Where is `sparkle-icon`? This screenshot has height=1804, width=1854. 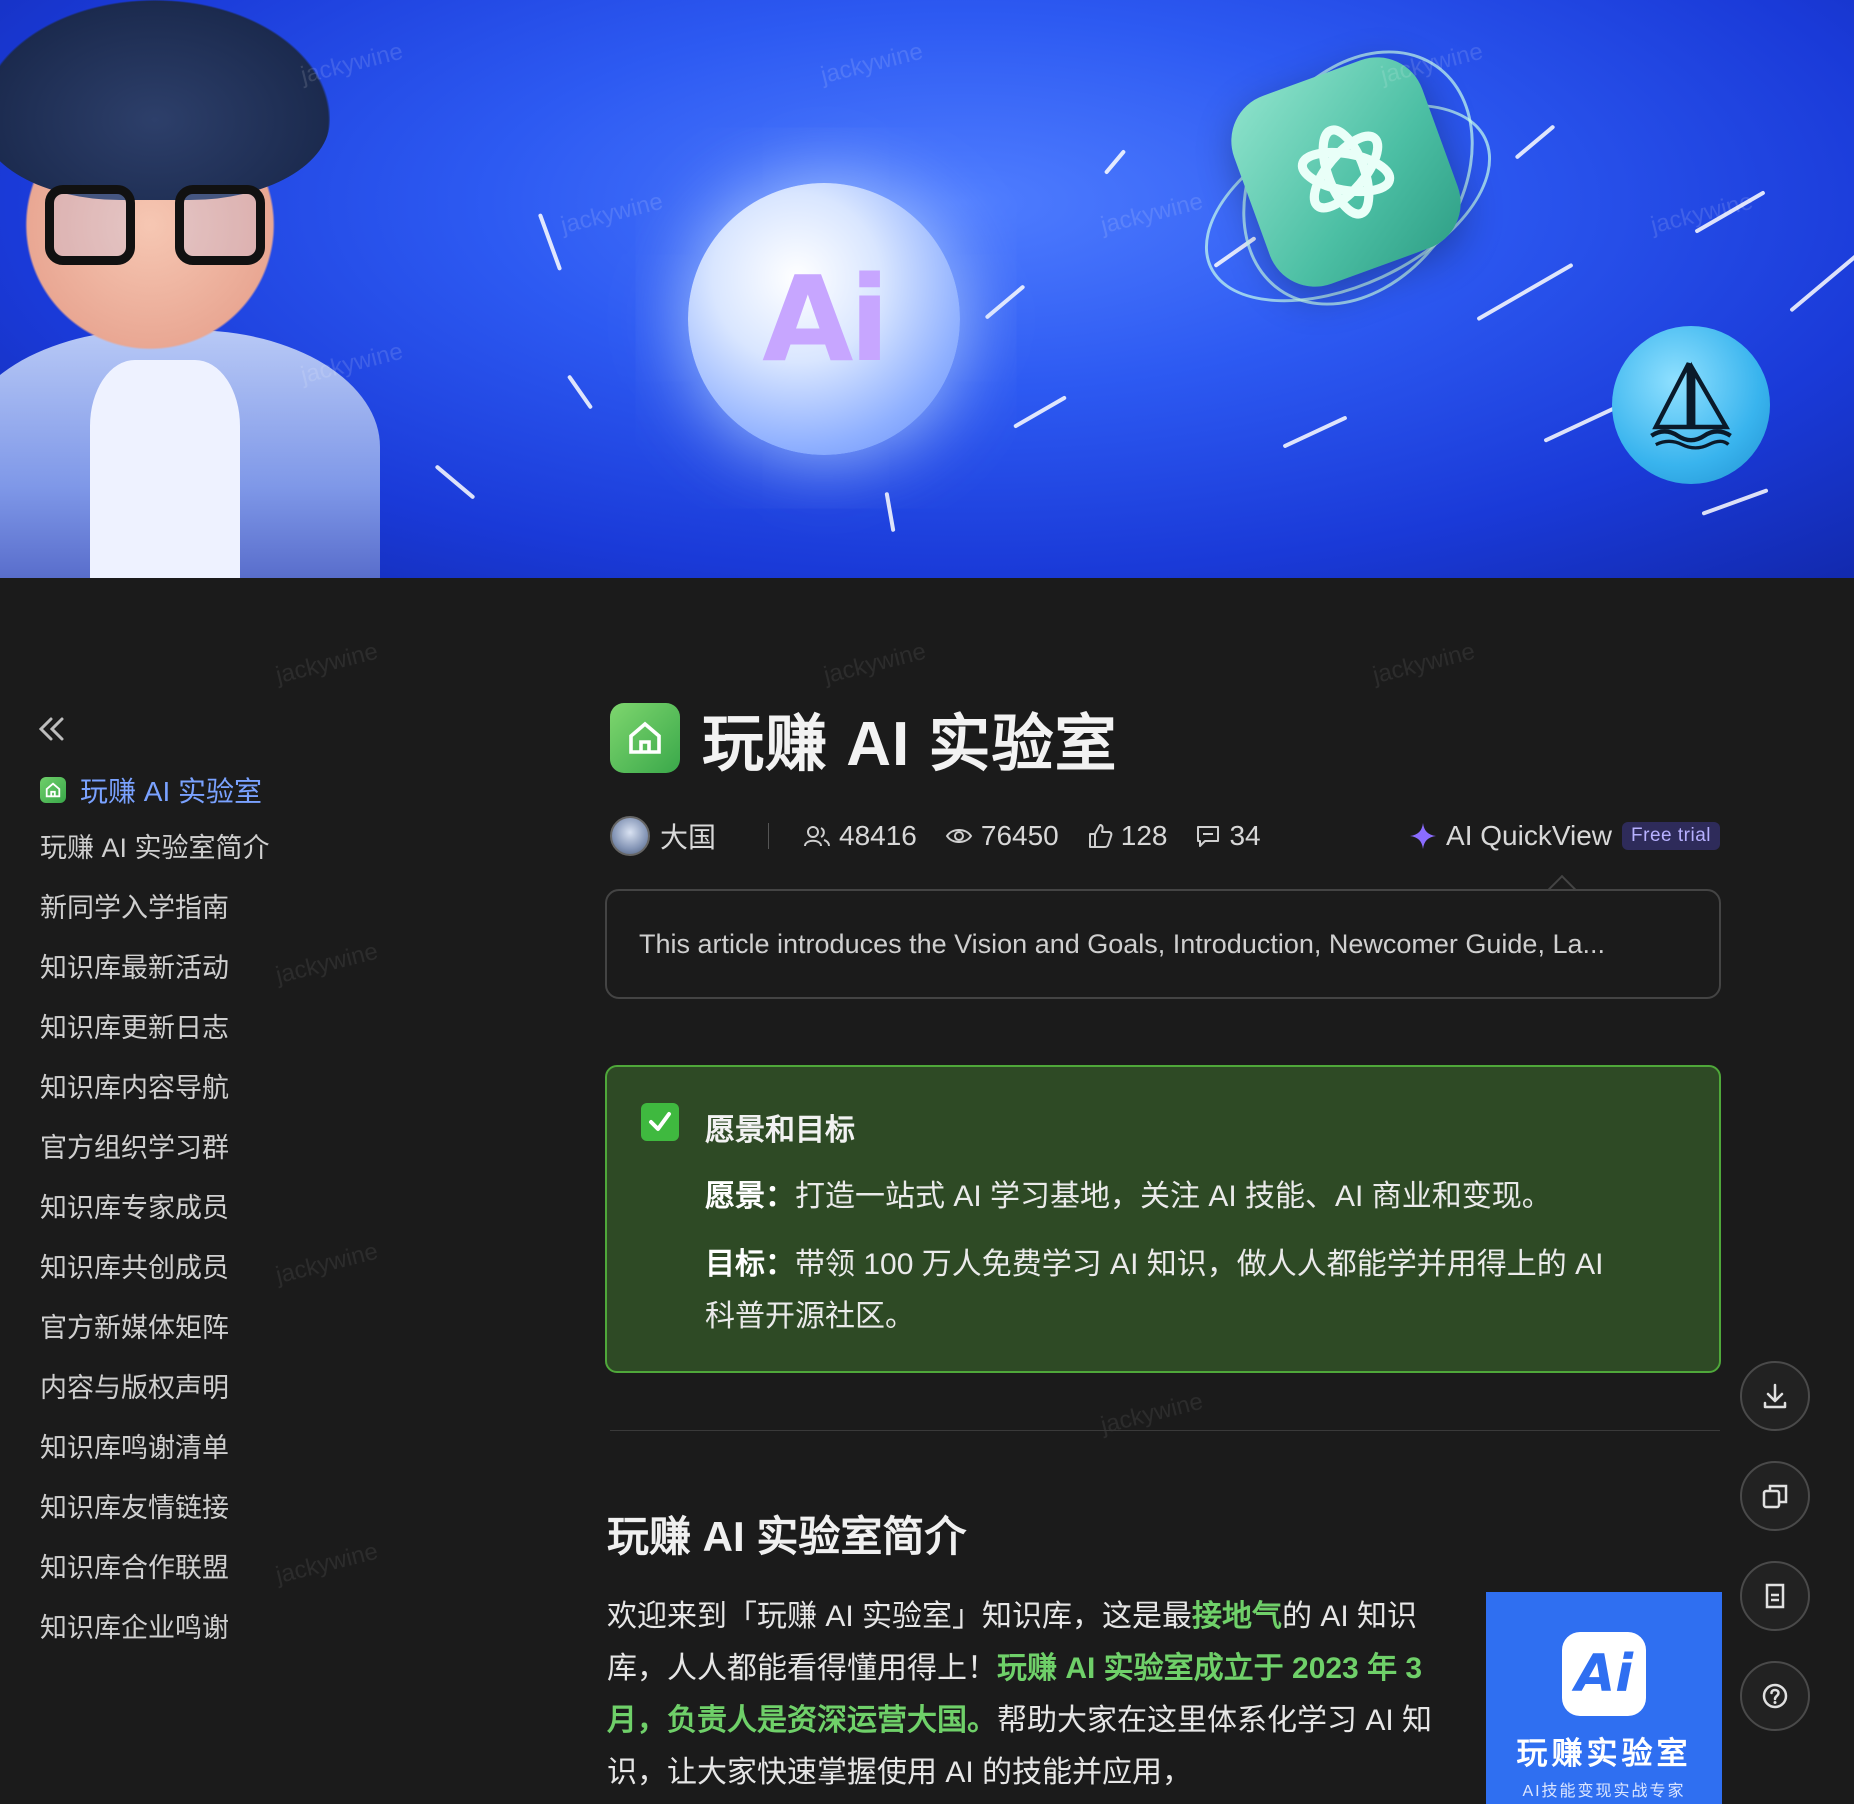
sparkle-icon is located at coordinates (1423, 836).